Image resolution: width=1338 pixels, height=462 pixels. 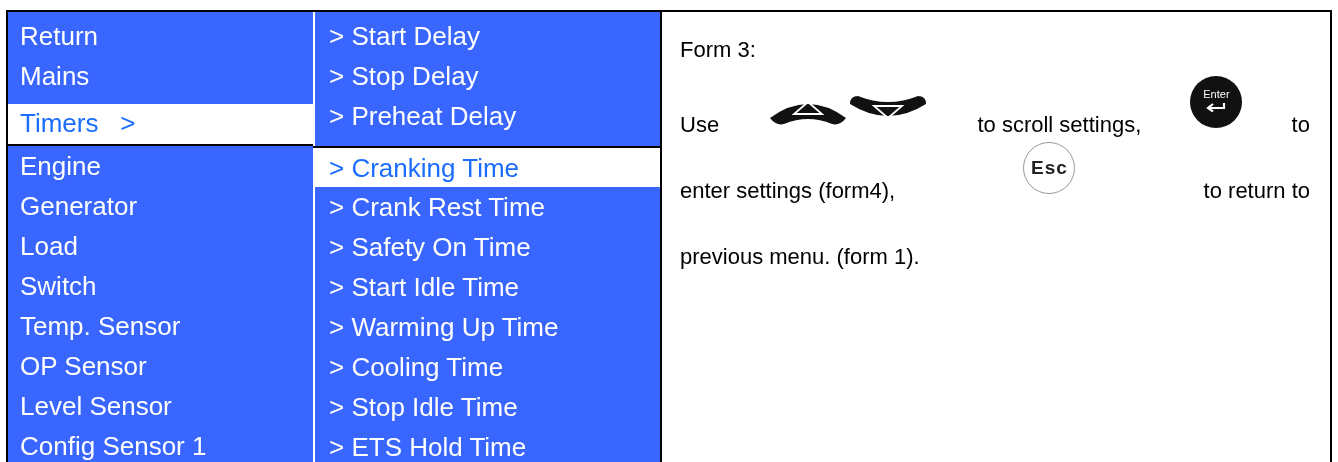 I want to click on menu-item: > Stop Delay, so click(x=487, y=76).